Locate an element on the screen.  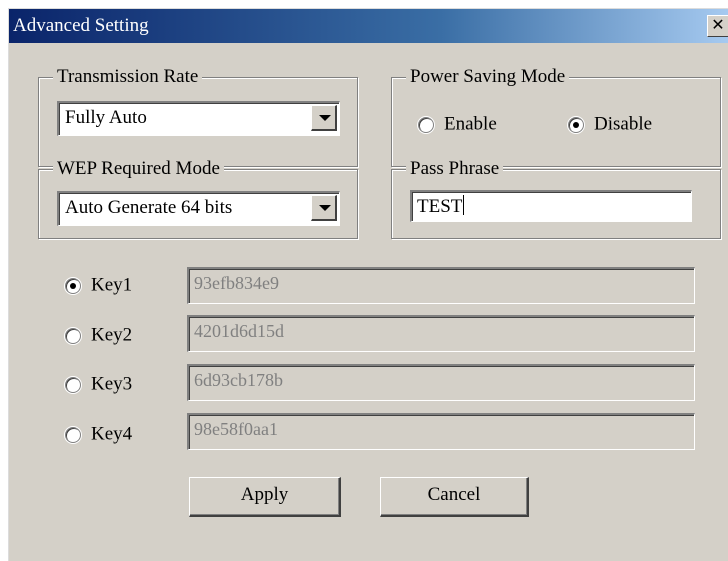
power-saving-group: Power Saving Mode Enable Disable is located at coordinates (556, 116).